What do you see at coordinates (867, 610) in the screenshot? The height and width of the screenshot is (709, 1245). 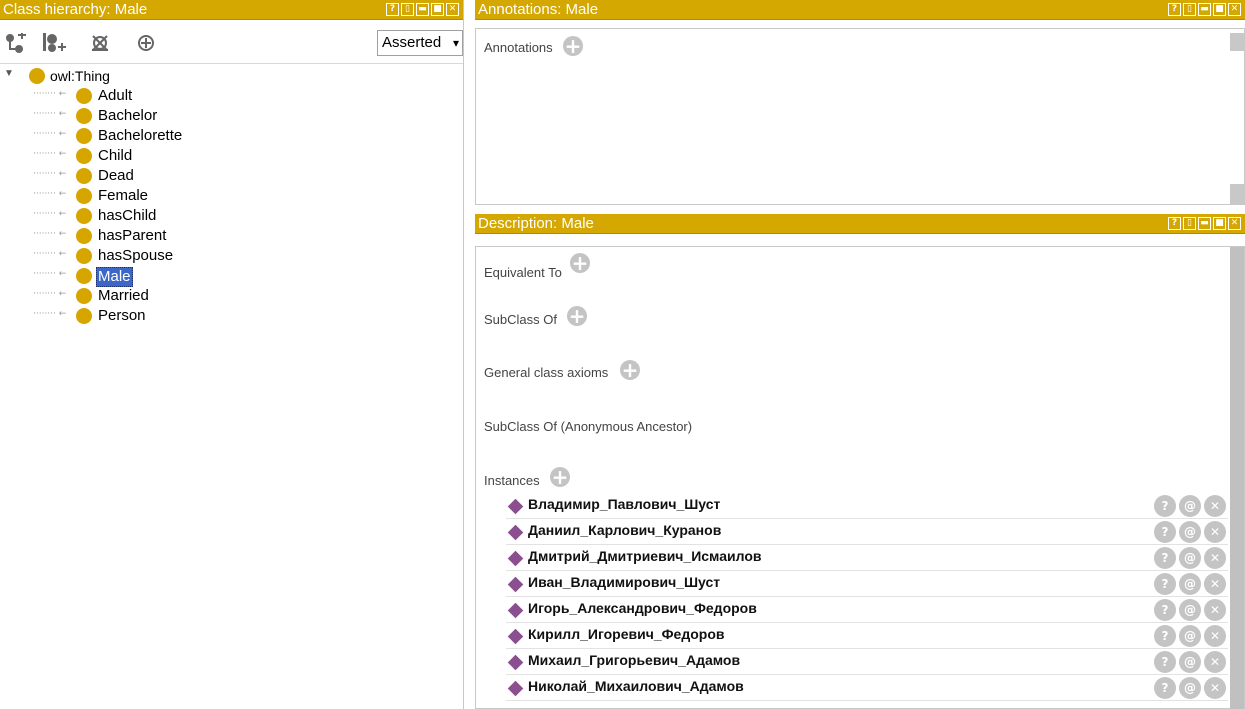 I see `instance-row: Игорь_Александрович_Федоров? @ ✕` at bounding box center [867, 610].